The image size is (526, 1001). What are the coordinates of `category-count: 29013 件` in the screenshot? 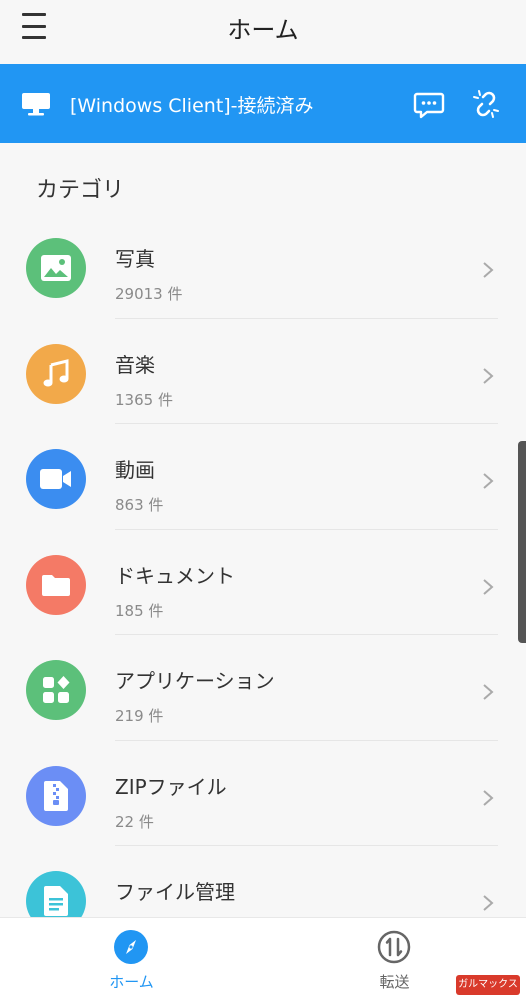 It's located at (149, 294).